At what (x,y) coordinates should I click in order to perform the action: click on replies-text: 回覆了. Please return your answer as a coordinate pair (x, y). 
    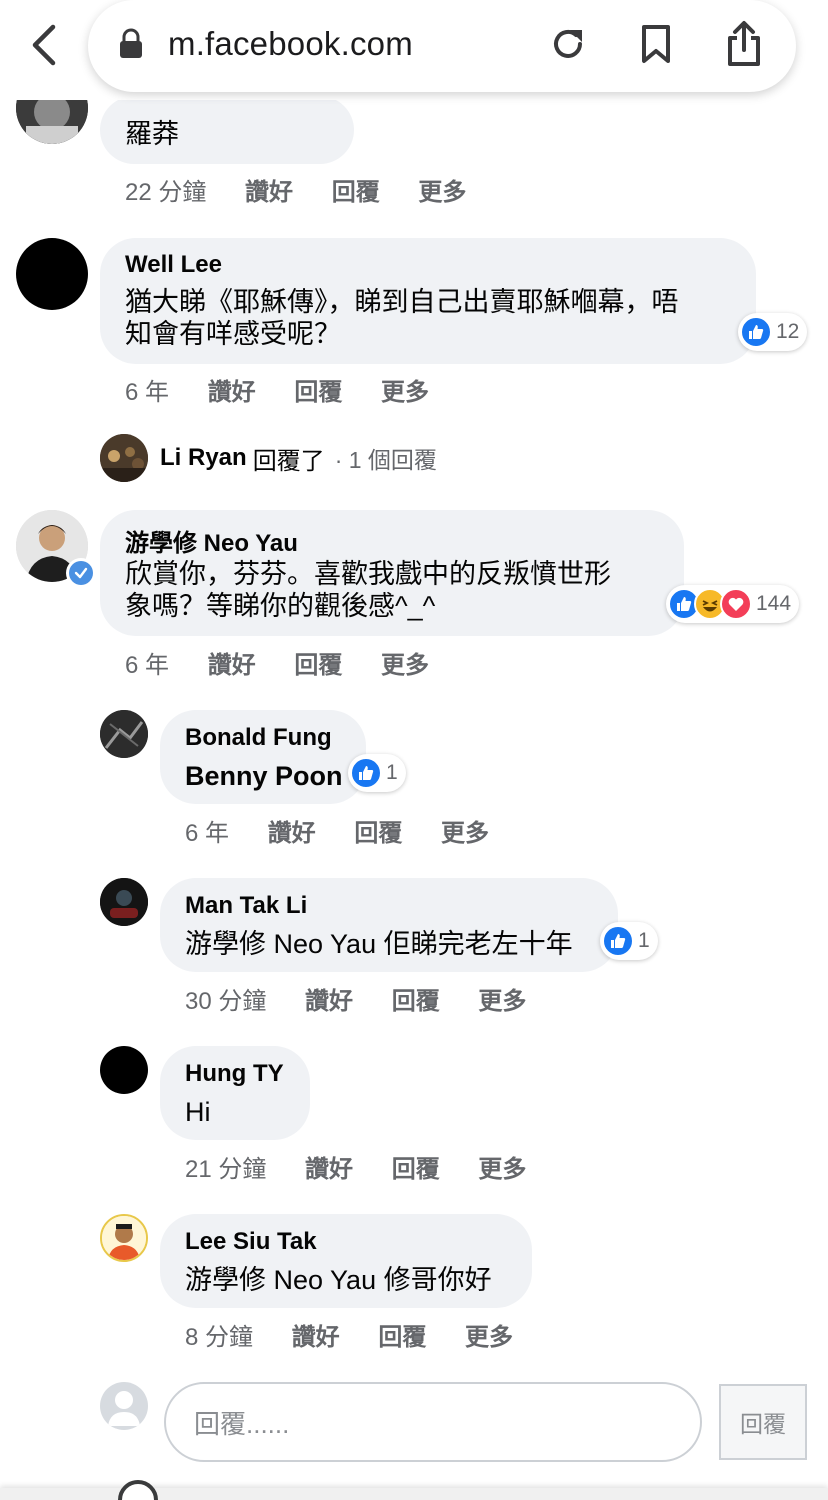
    Looking at the image, I should click on (288, 461).